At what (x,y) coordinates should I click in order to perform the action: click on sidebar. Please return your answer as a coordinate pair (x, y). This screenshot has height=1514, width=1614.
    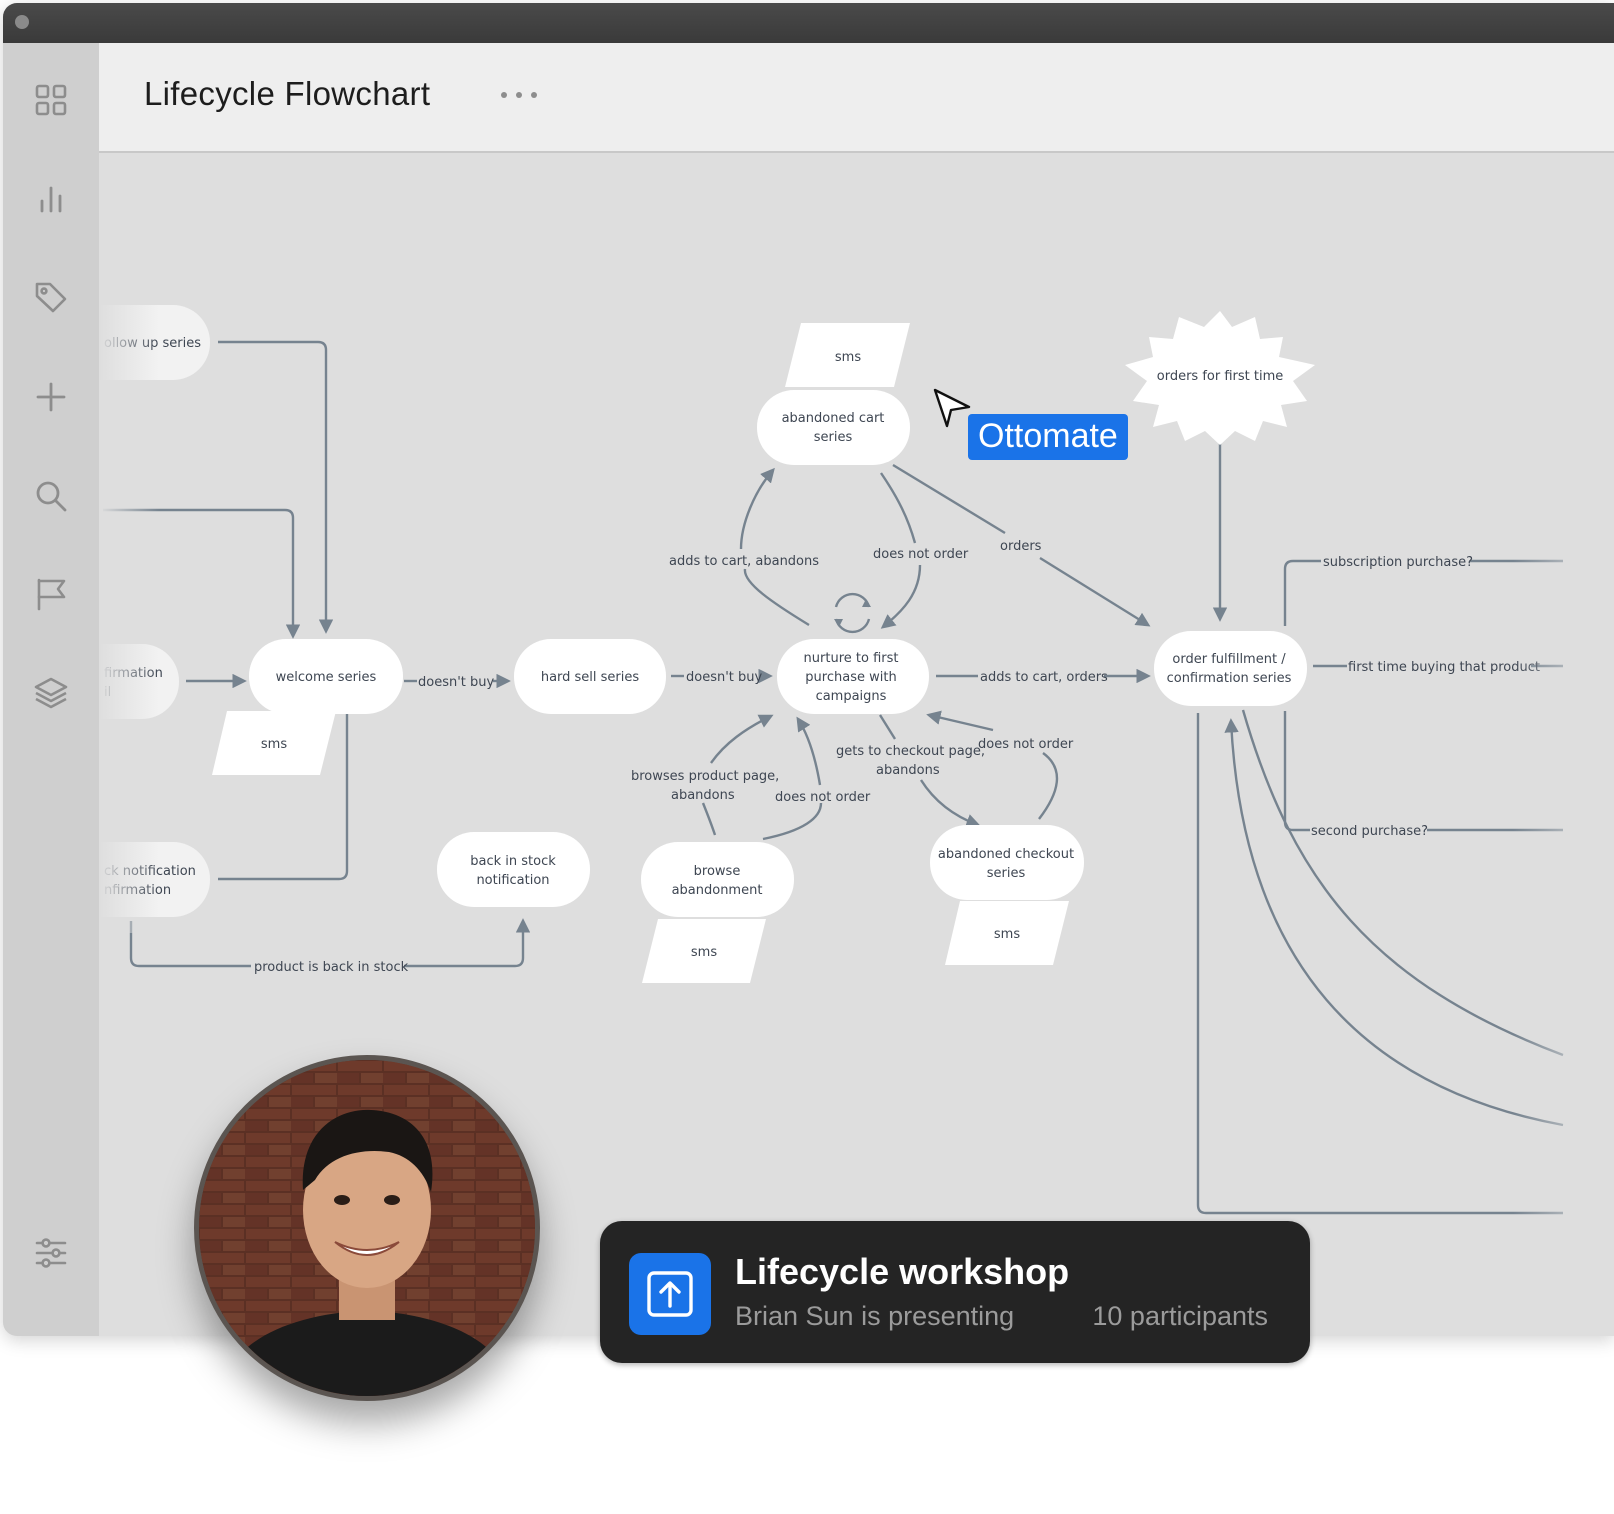
    Looking at the image, I should click on (51, 689).